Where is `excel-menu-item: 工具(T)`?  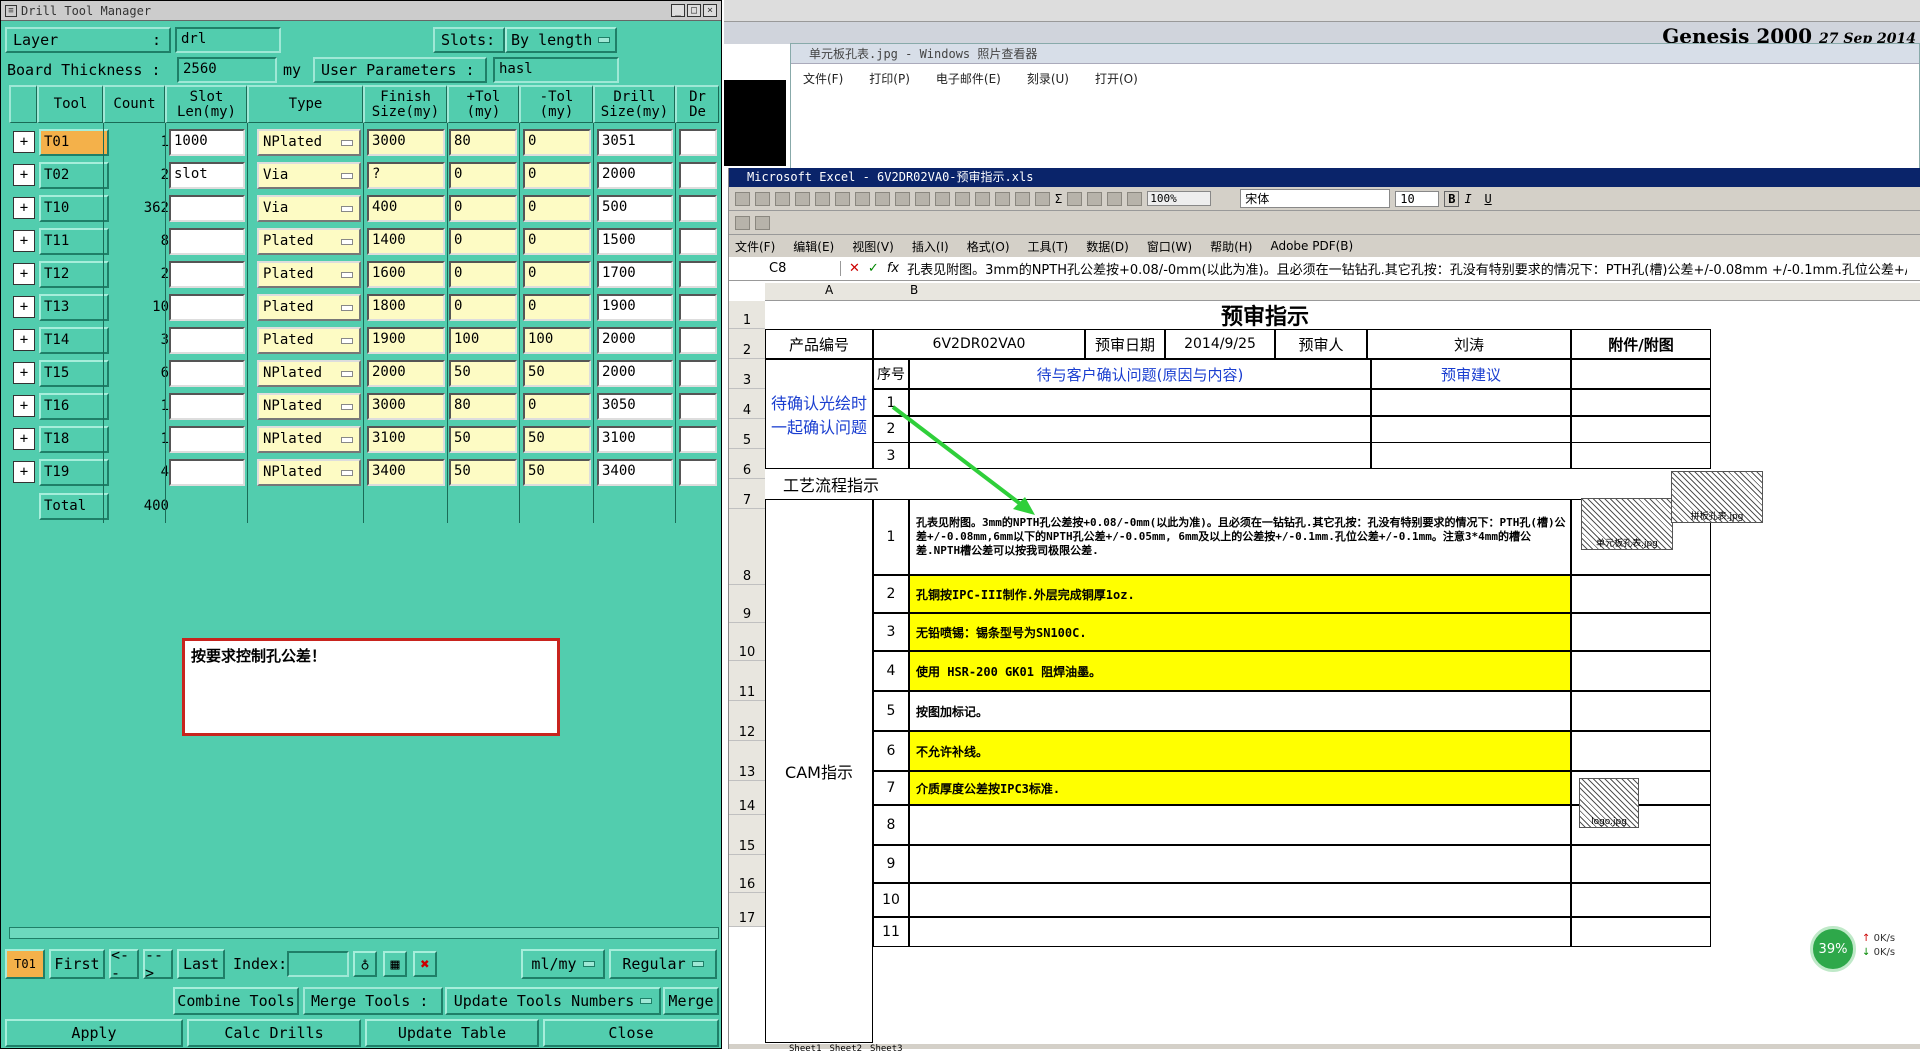 excel-menu-item: 工具(T) is located at coordinates (1048, 246).